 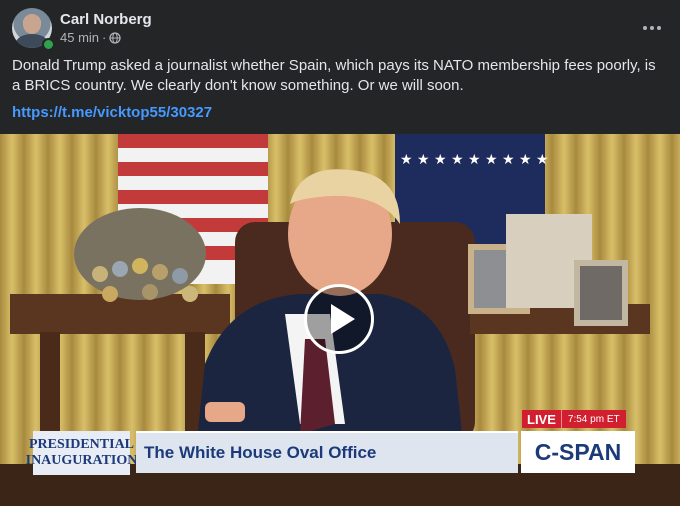 I want to click on logo-line-1: PRESIDENTIAL, so click(x=81, y=444).